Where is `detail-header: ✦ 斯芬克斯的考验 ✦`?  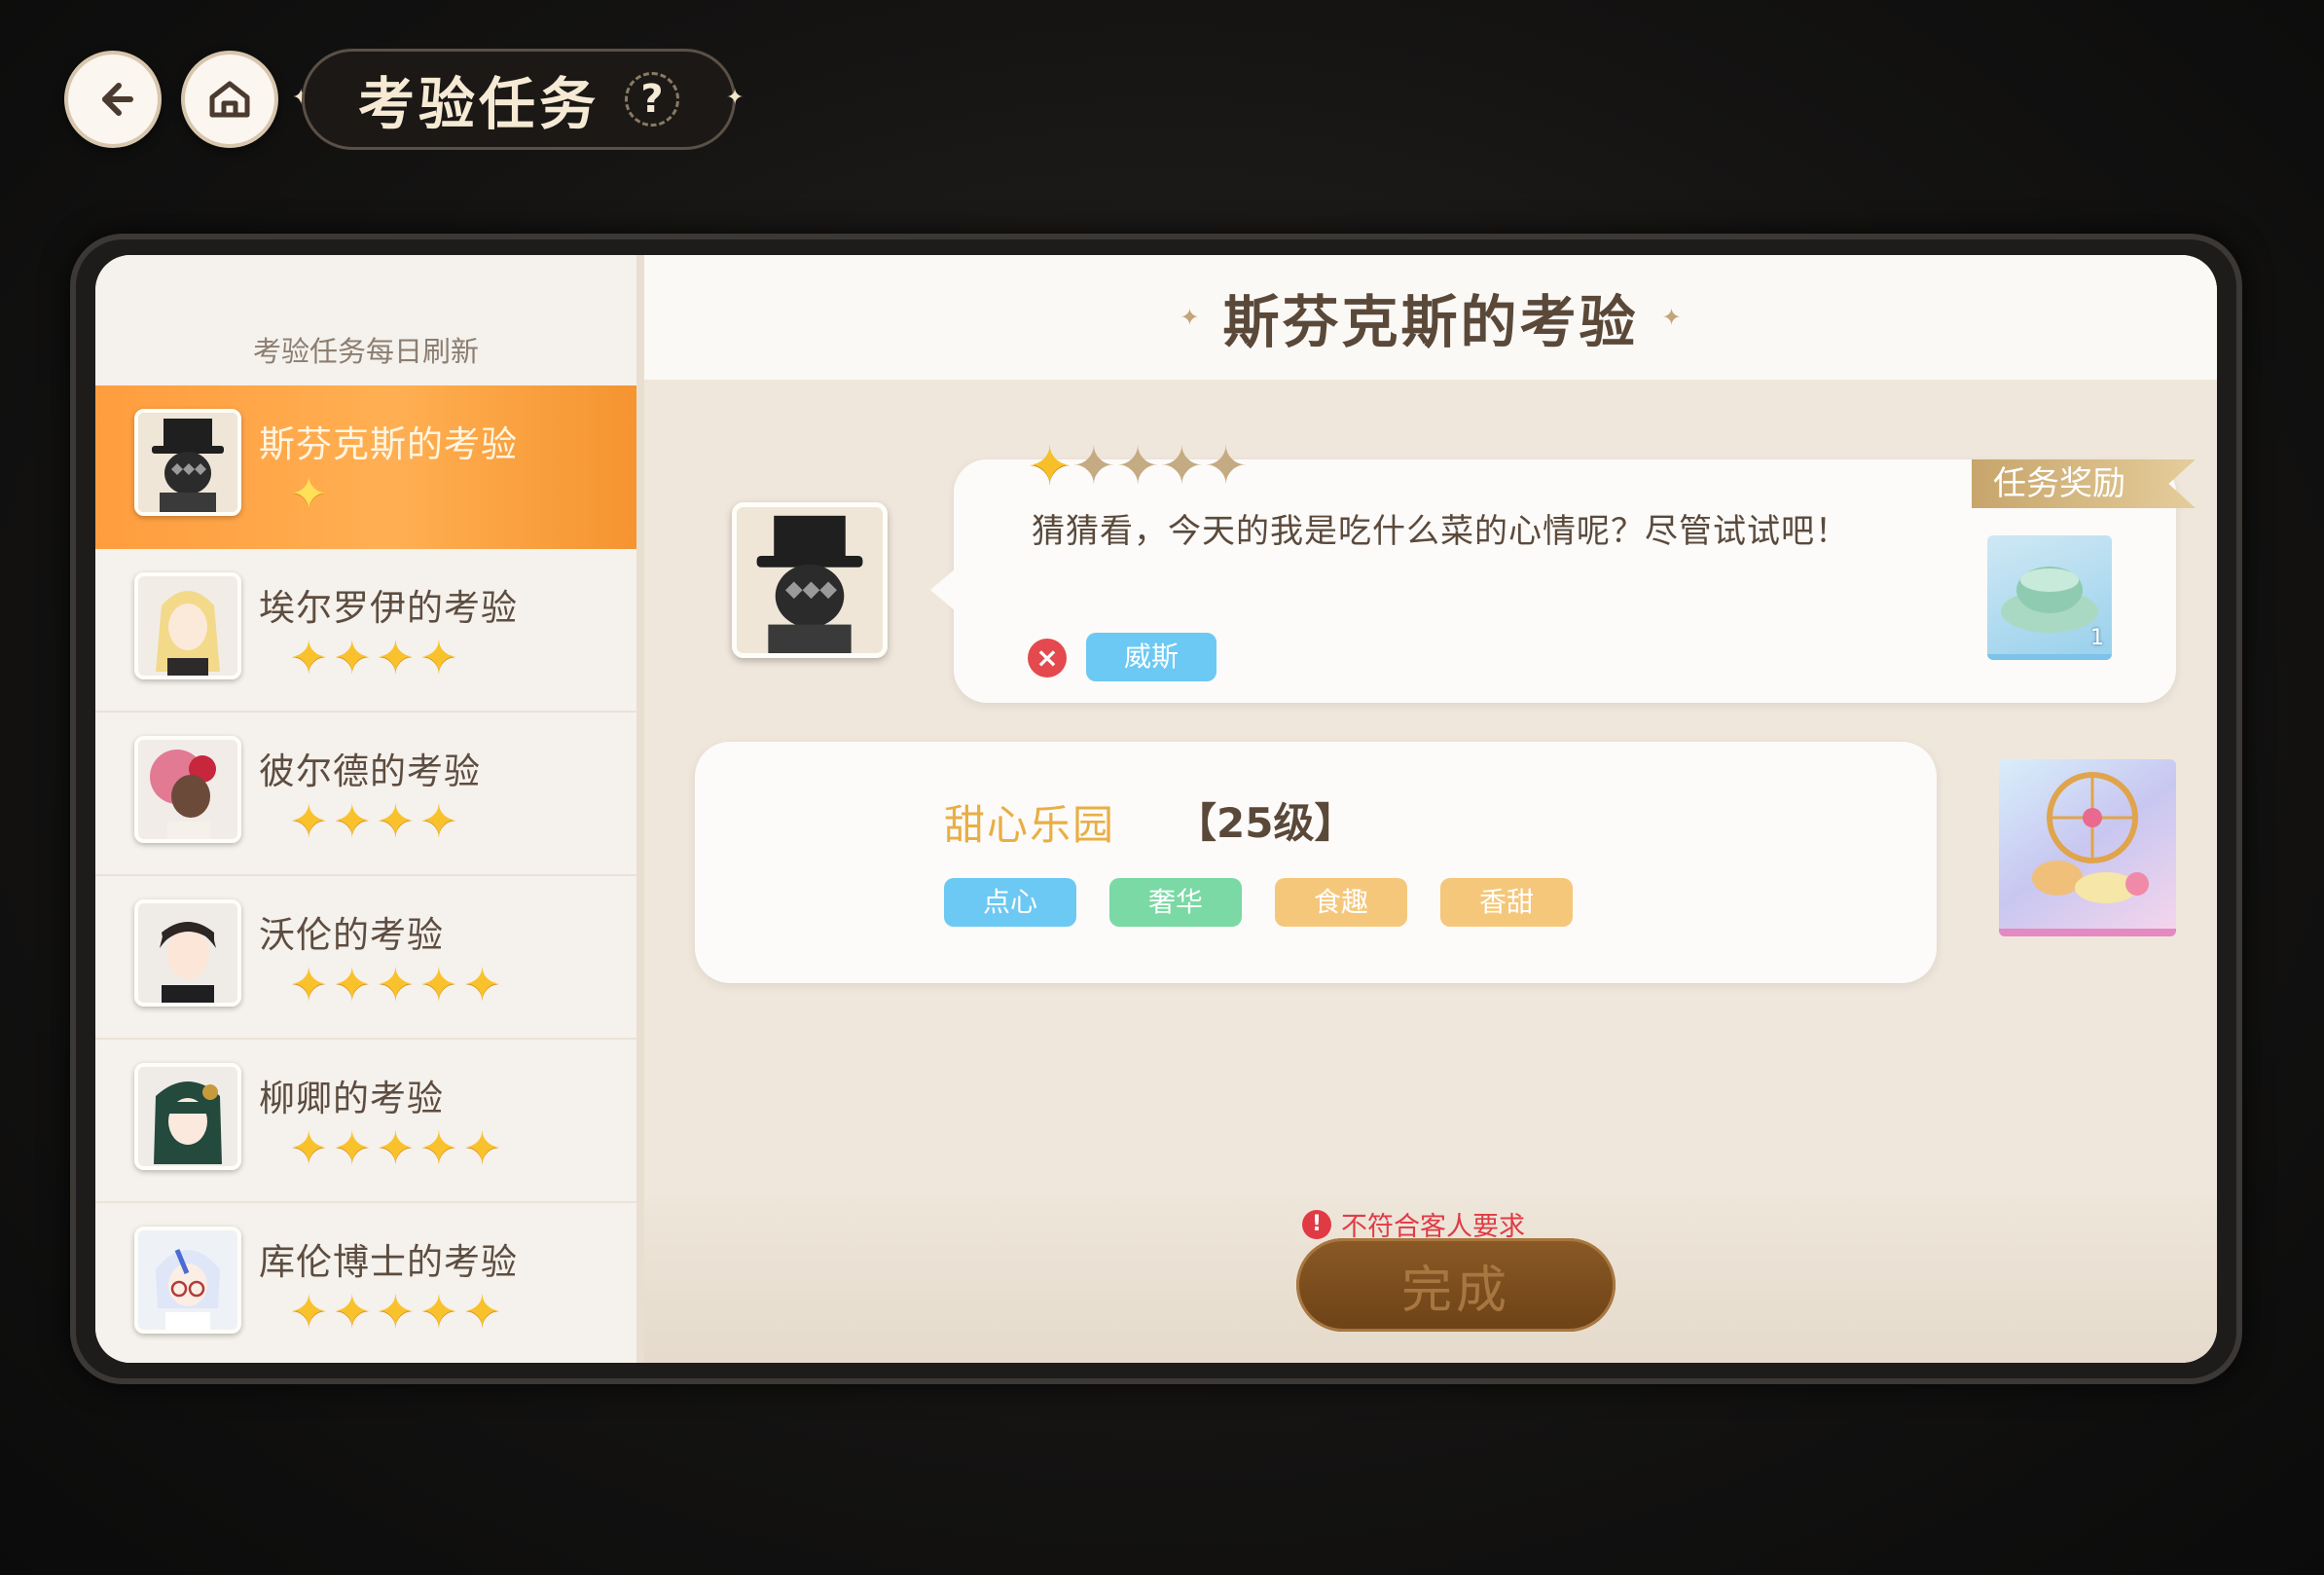
detail-header: ✦ 斯芬克斯的考验 ✦ is located at coordinates (1430, 318).